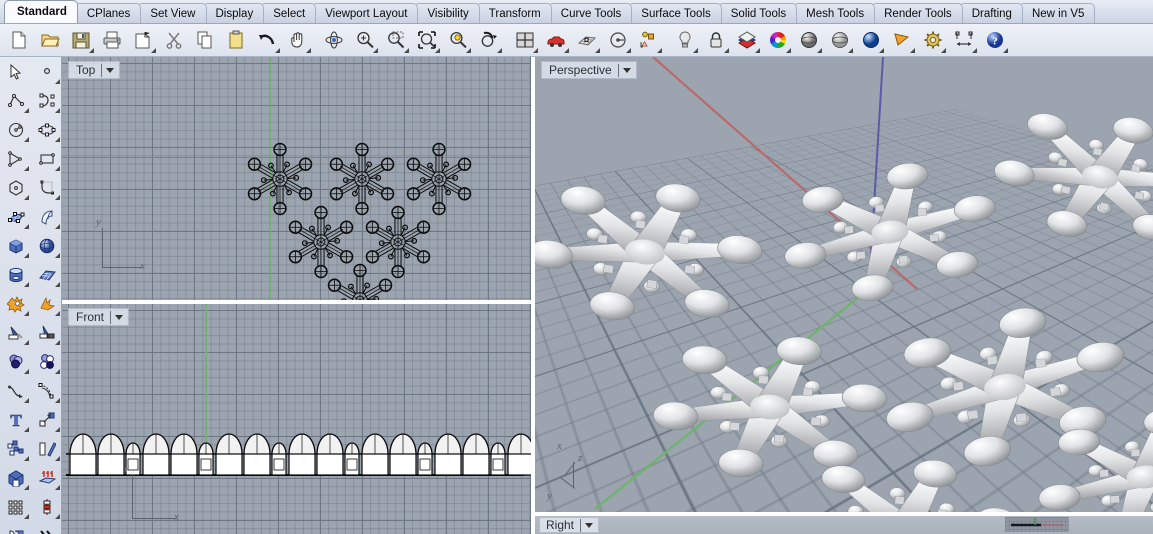 The height and width of the screenshot is (534, 1153). Describe the element at coordinates (266, 40) in the screenshot. I see `undo-arrow-icon` at that location.